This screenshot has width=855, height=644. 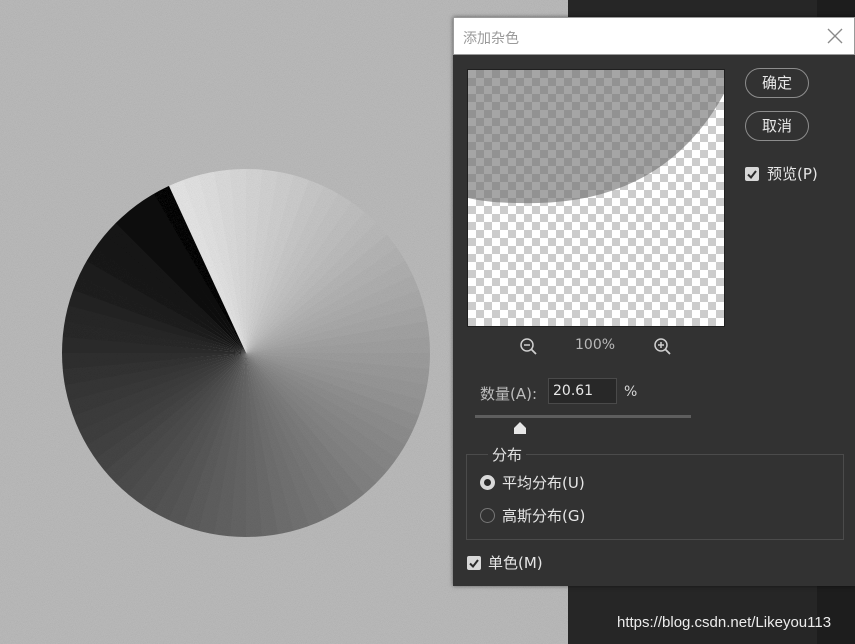 I want to click on zoom-in-icon, so click(x=662, y=346).